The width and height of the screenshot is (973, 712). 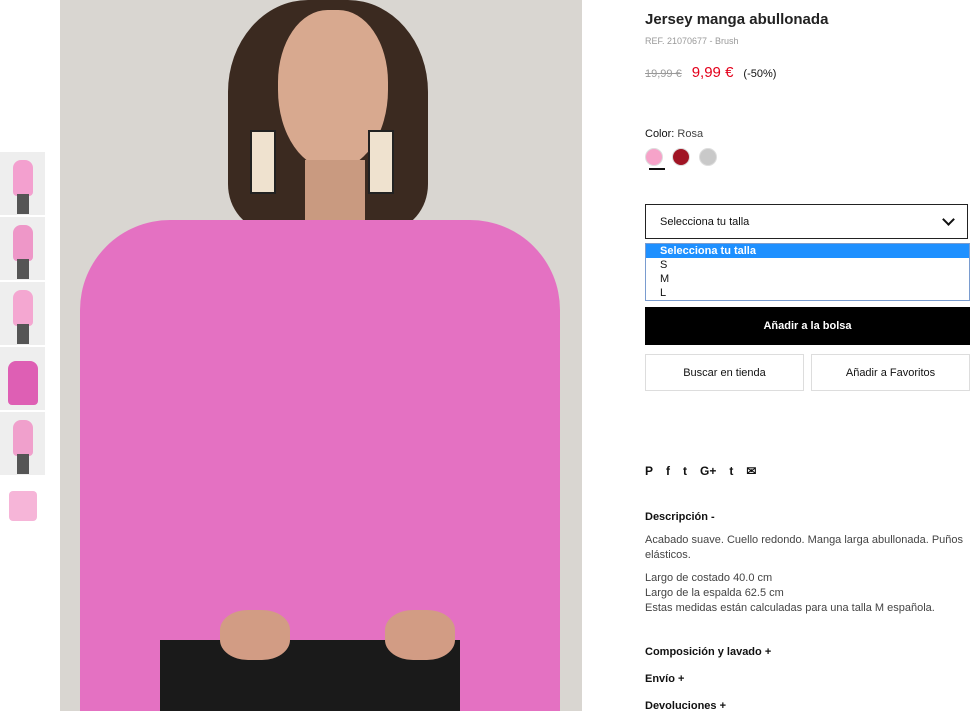 What do you see at coordinates (255, 635) in the screenshot?
I see `model-hand-left` at bounding box center [255, 635].